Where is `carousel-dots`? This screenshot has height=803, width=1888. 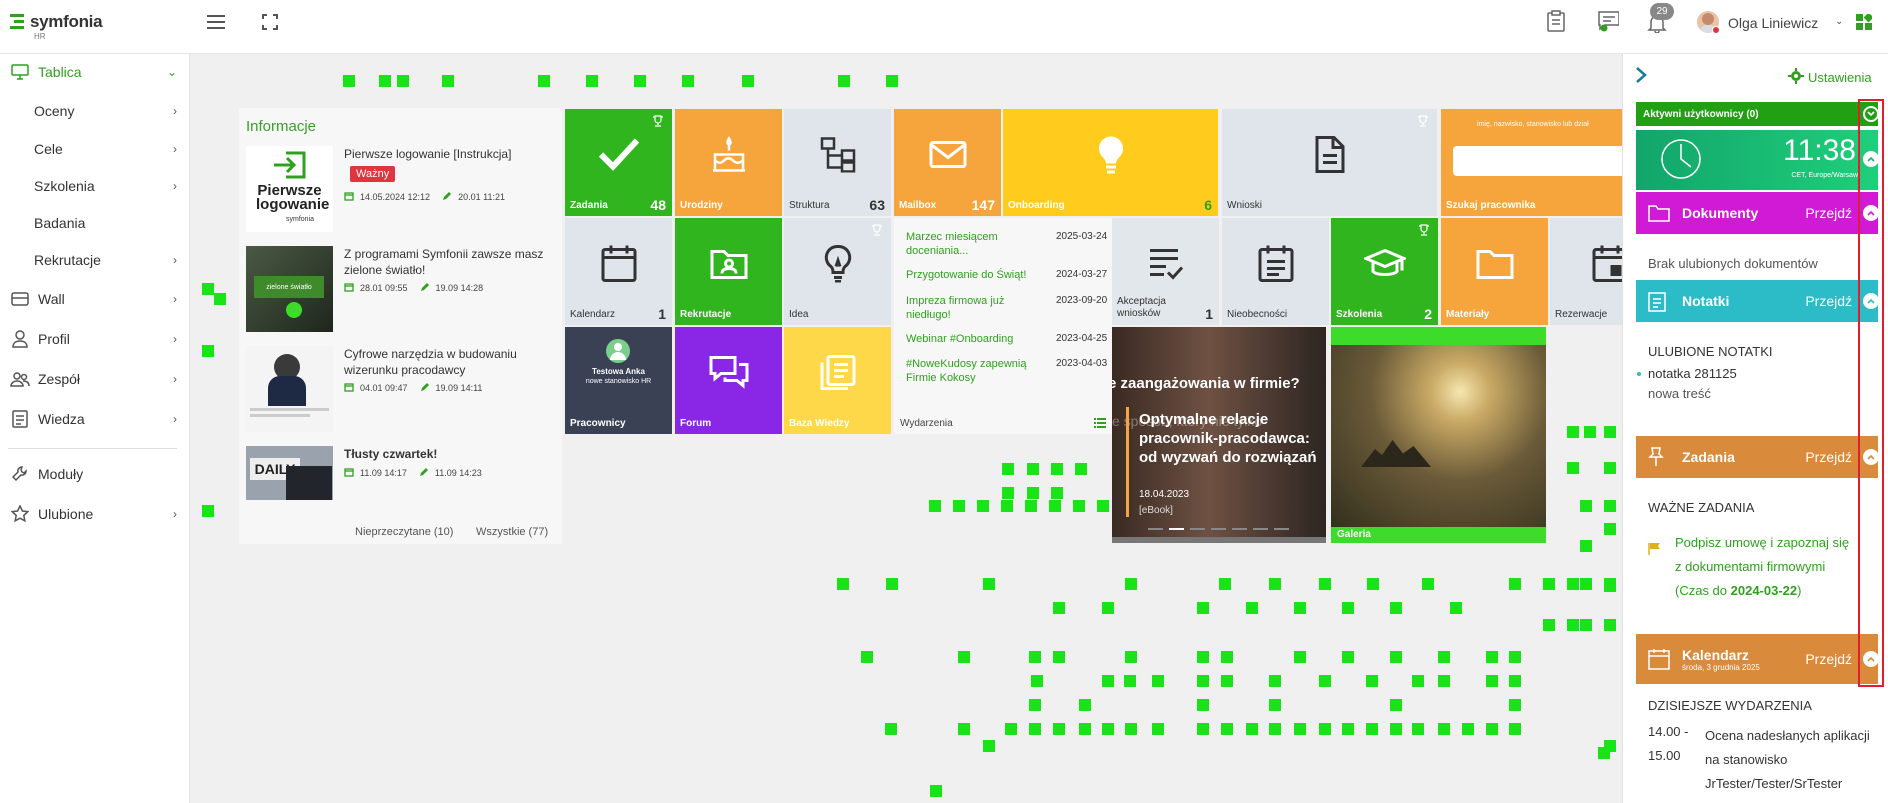 carousel-dots is located at coordinates (1218, 529).